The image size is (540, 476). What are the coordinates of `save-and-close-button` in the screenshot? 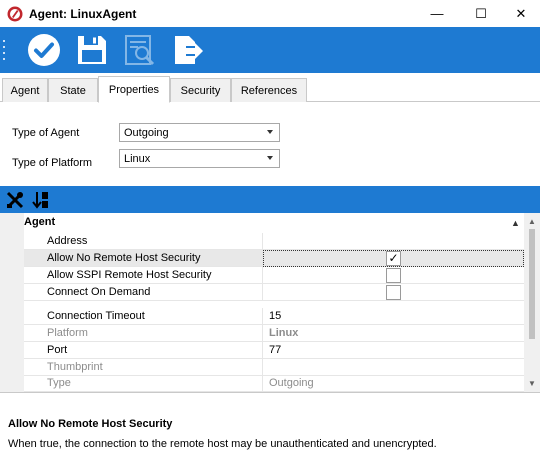 It's located at (44, 50).